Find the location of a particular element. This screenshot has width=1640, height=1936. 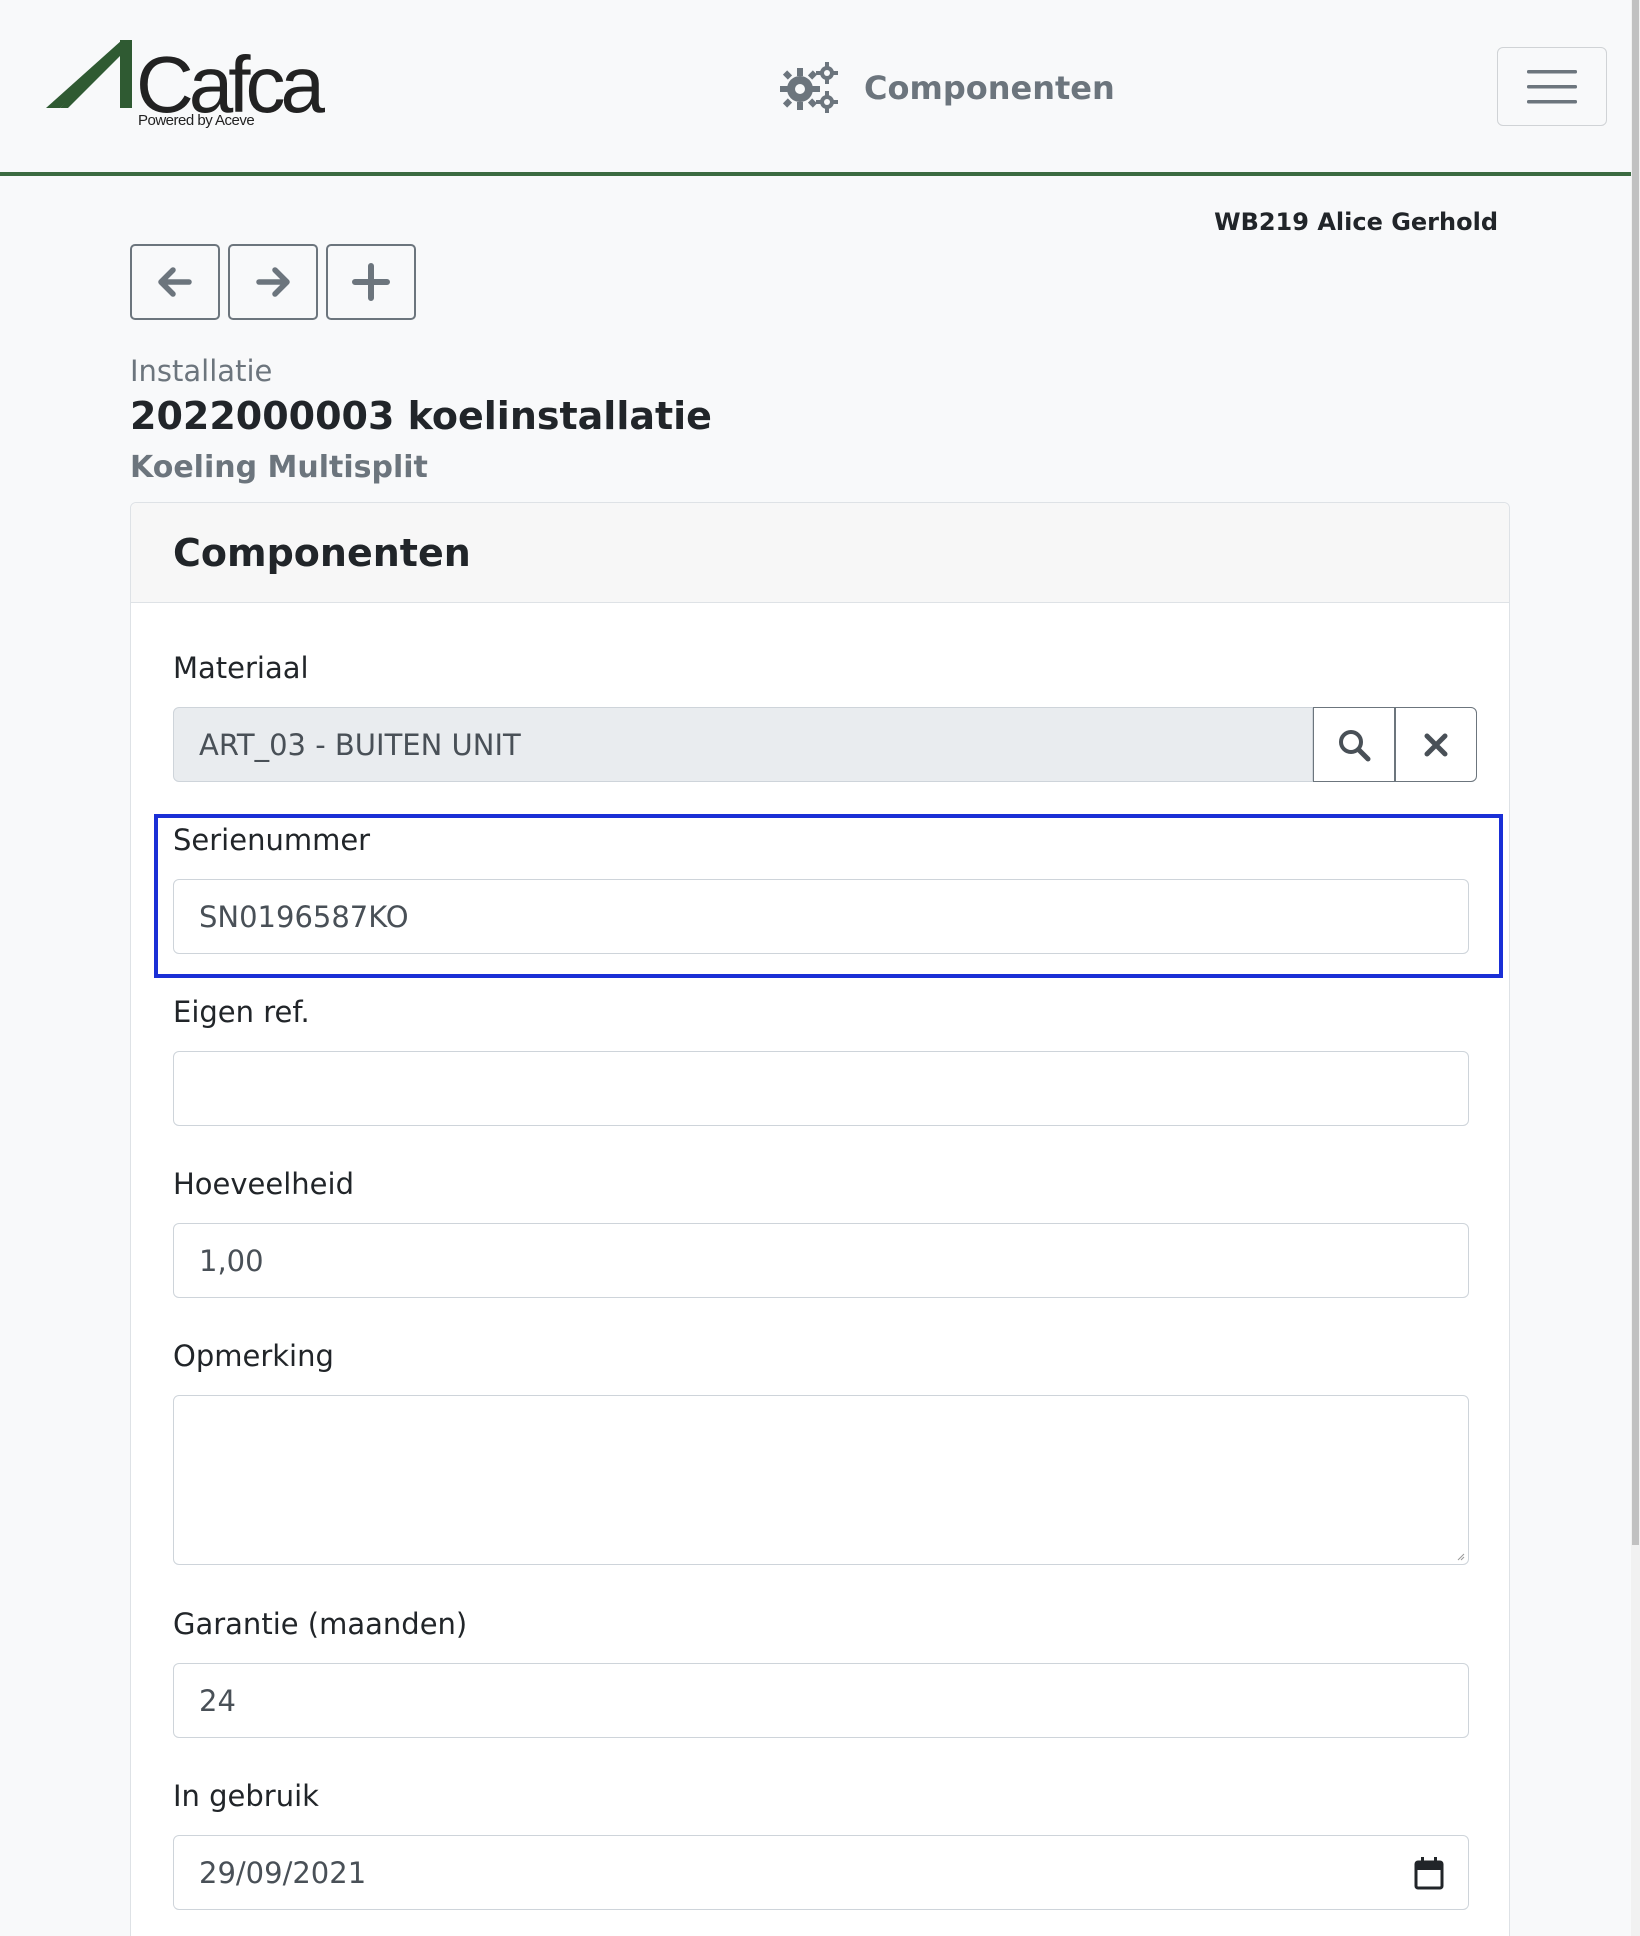

serienummer-input: SN0196587KO is located at coordinates (821, 916).